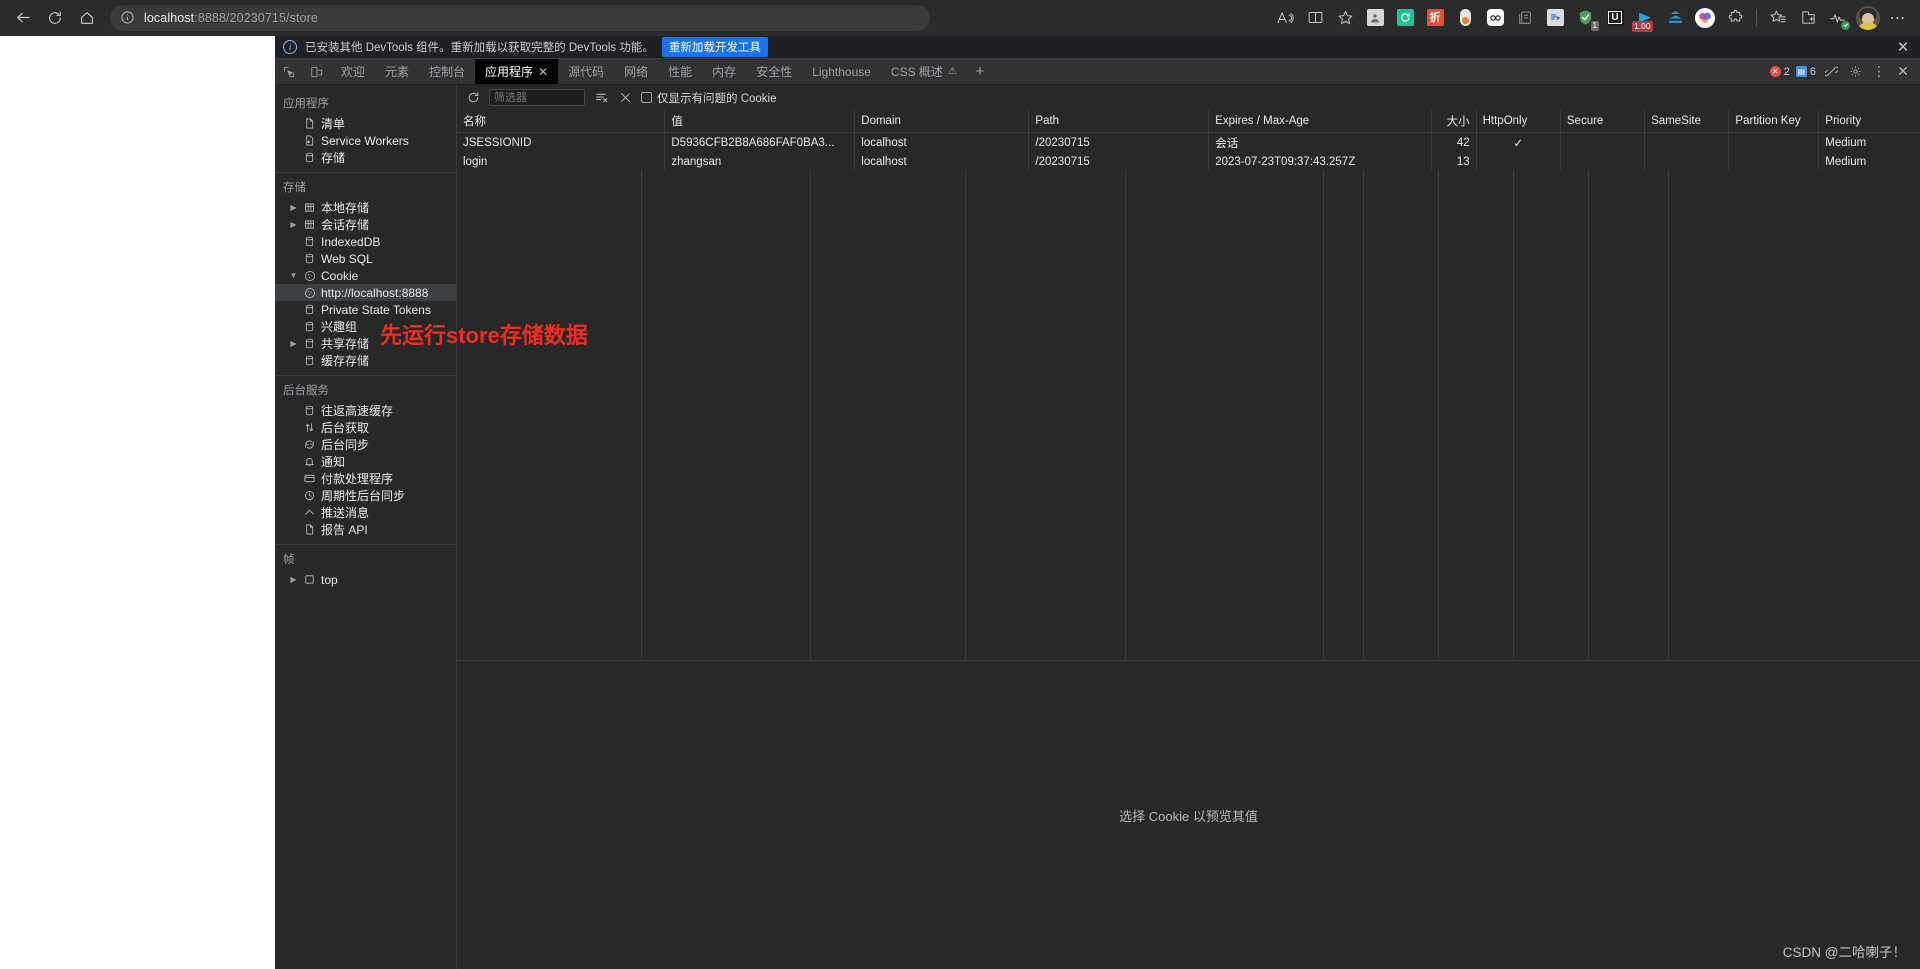 This screenshot has width=1920, height=969. I want to click on split-screen-icon, so click(1315, 18).